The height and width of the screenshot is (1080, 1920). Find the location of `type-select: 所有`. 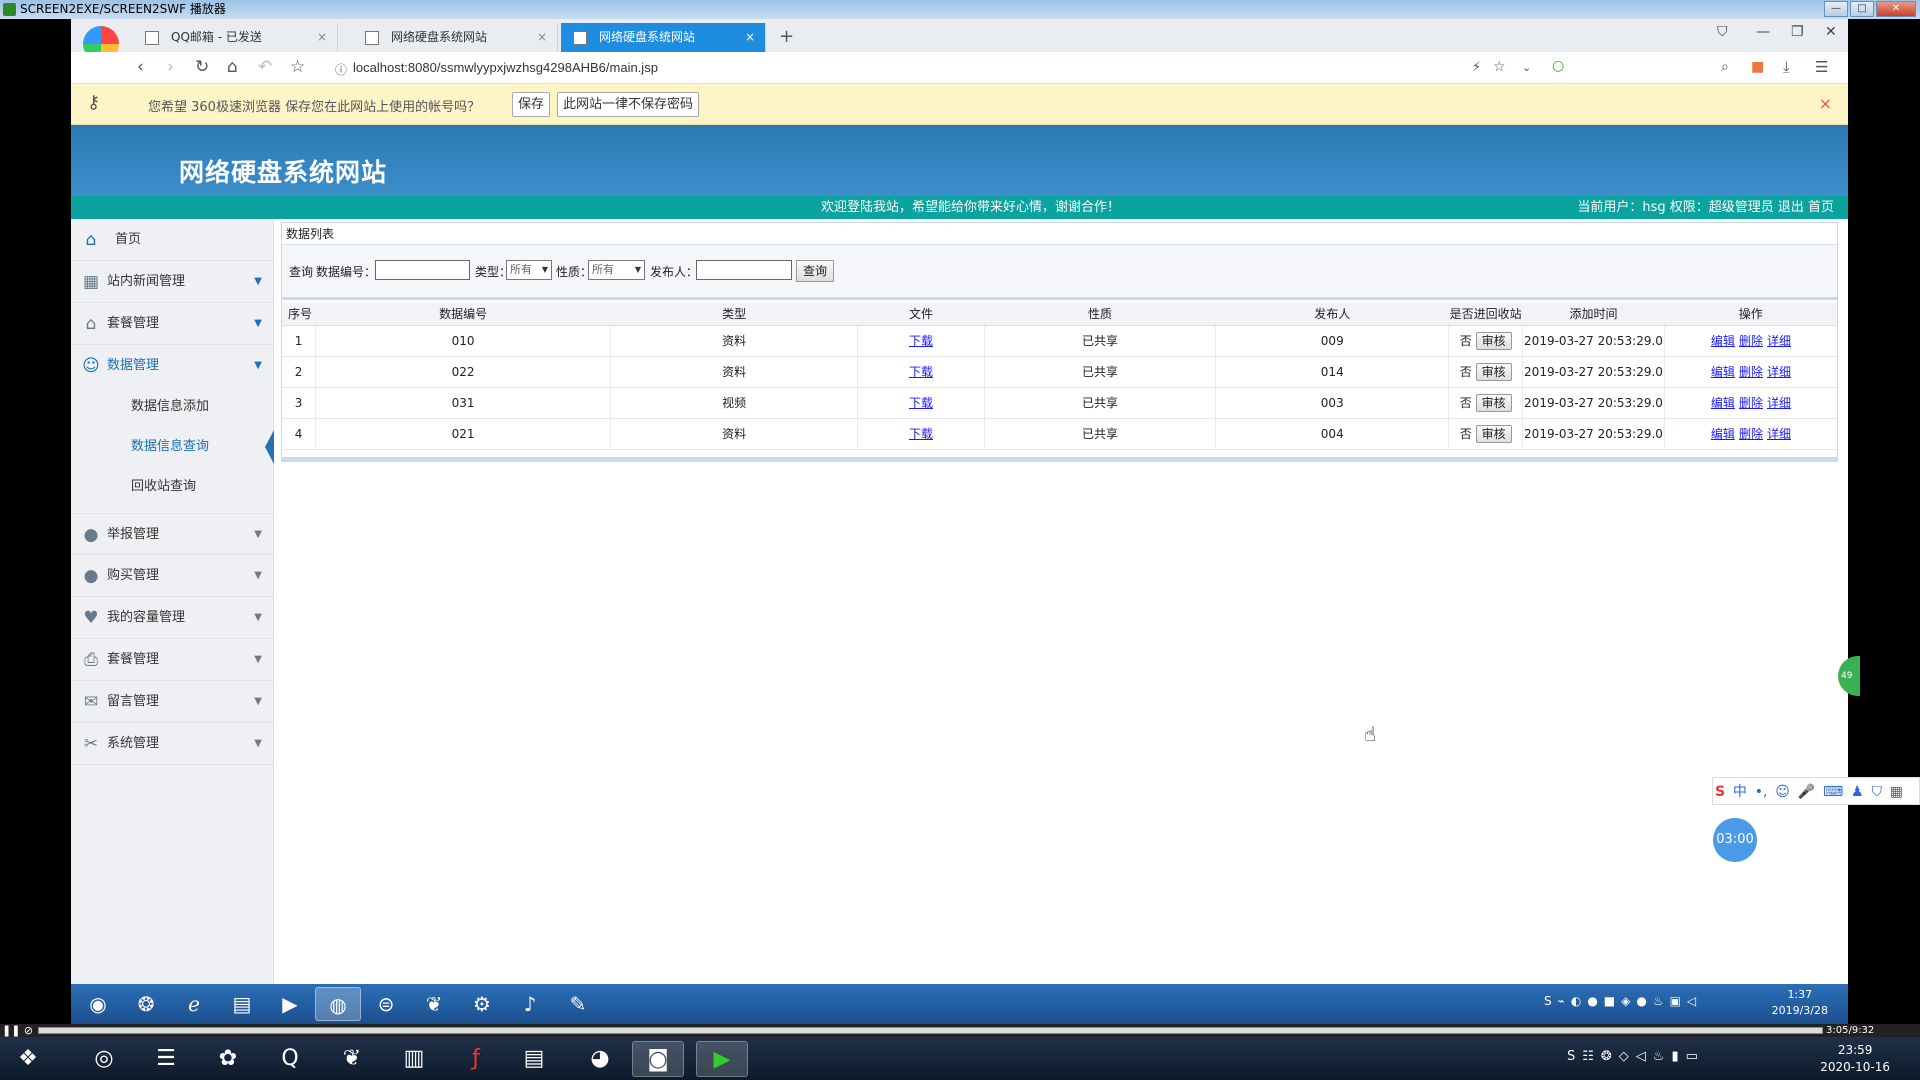

type-select: 所有 is located at coordinates (529, 270).